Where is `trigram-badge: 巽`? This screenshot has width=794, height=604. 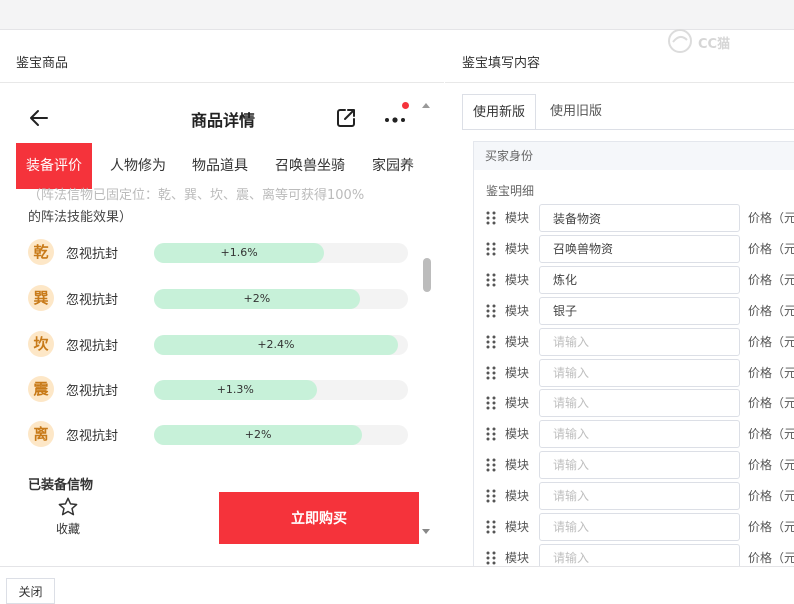
trigram-badge: 巽 is located at coordinates (41, 298).